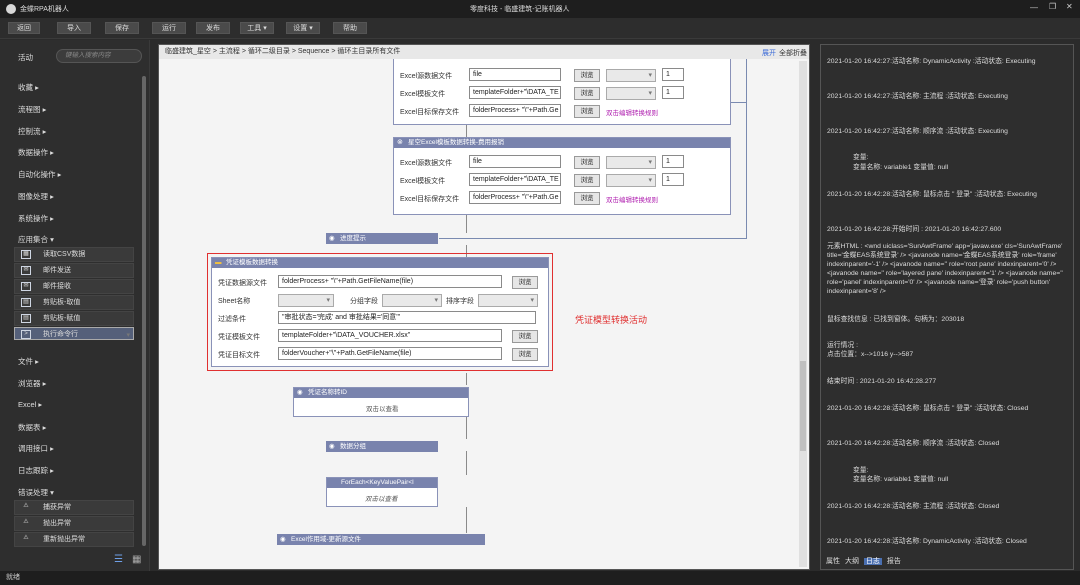  What do you see at coordinates (382, 483) in the screenshot?
I see `block-header: ForEach<KeyValuePair<I` at bounding box center [382, 483].